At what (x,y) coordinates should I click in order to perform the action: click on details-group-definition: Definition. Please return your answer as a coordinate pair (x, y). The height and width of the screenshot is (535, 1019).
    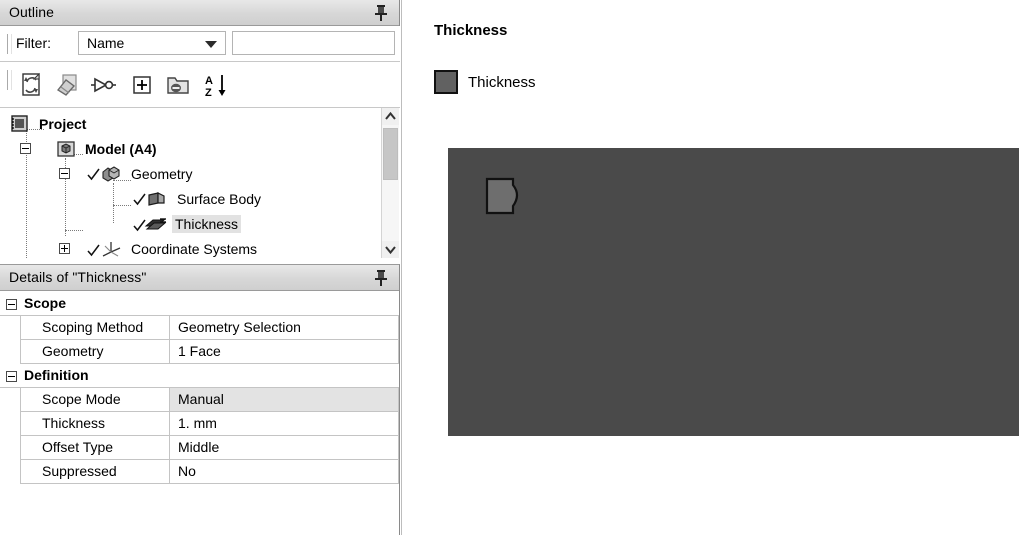
    Looking at the image, I should click on (199, 376).